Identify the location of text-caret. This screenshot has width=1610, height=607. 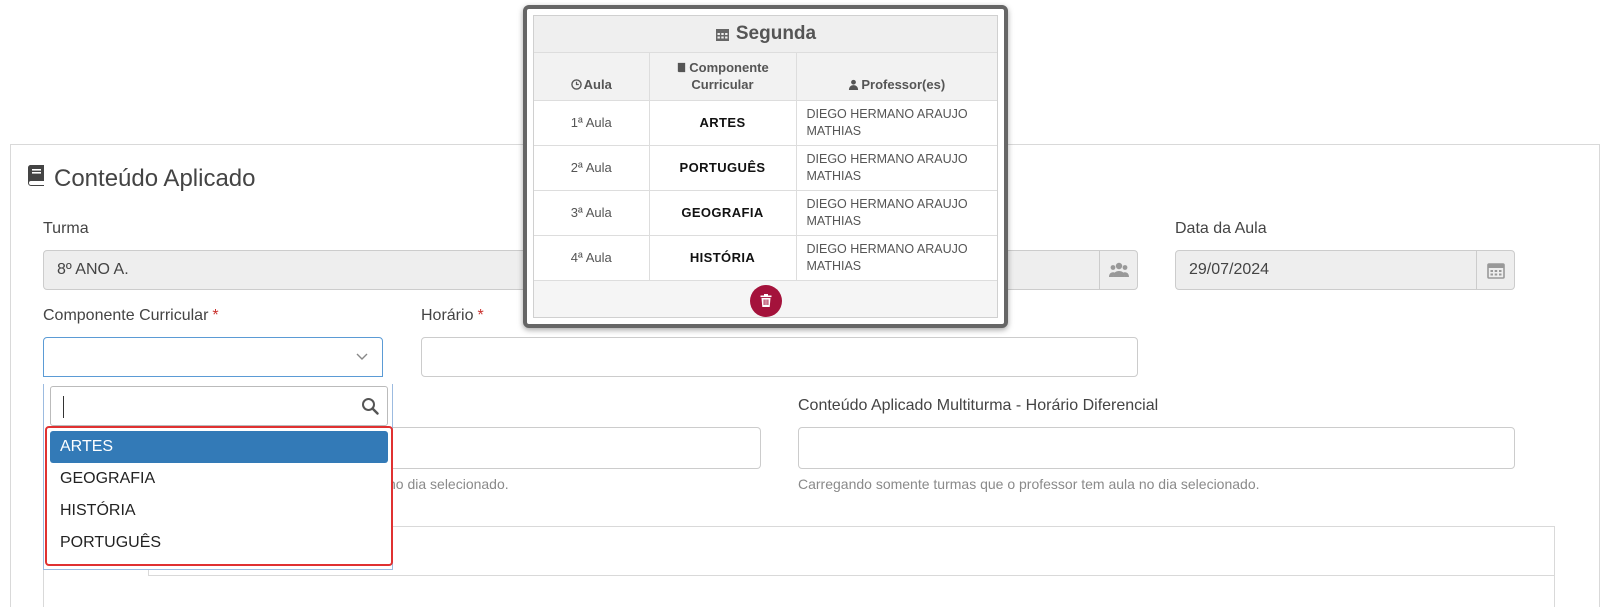
(63, 407).